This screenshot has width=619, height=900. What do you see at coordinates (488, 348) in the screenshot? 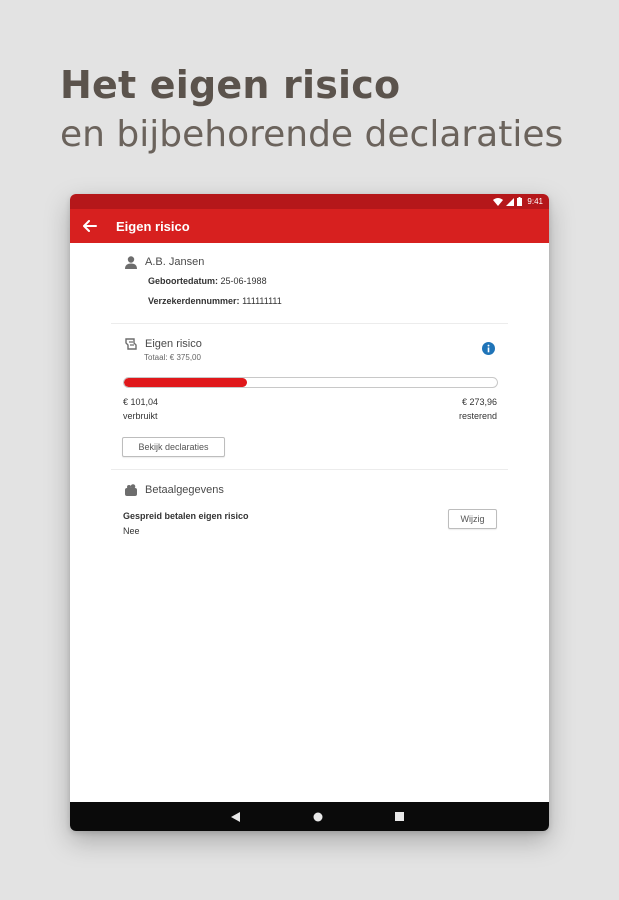
I see `info-icon` at bounding box center [488, 348].